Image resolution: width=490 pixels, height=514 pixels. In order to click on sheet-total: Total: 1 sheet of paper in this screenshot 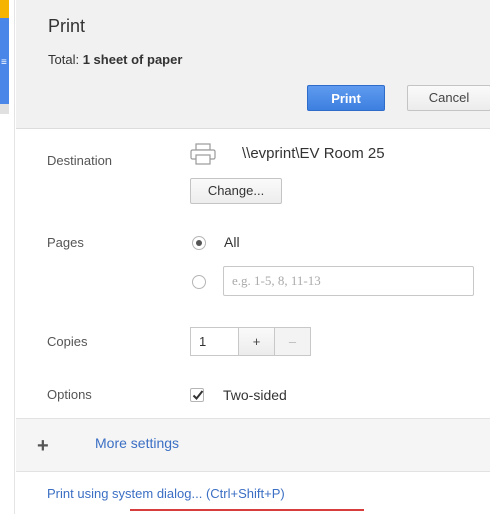, I will do `click(115, 59)`.